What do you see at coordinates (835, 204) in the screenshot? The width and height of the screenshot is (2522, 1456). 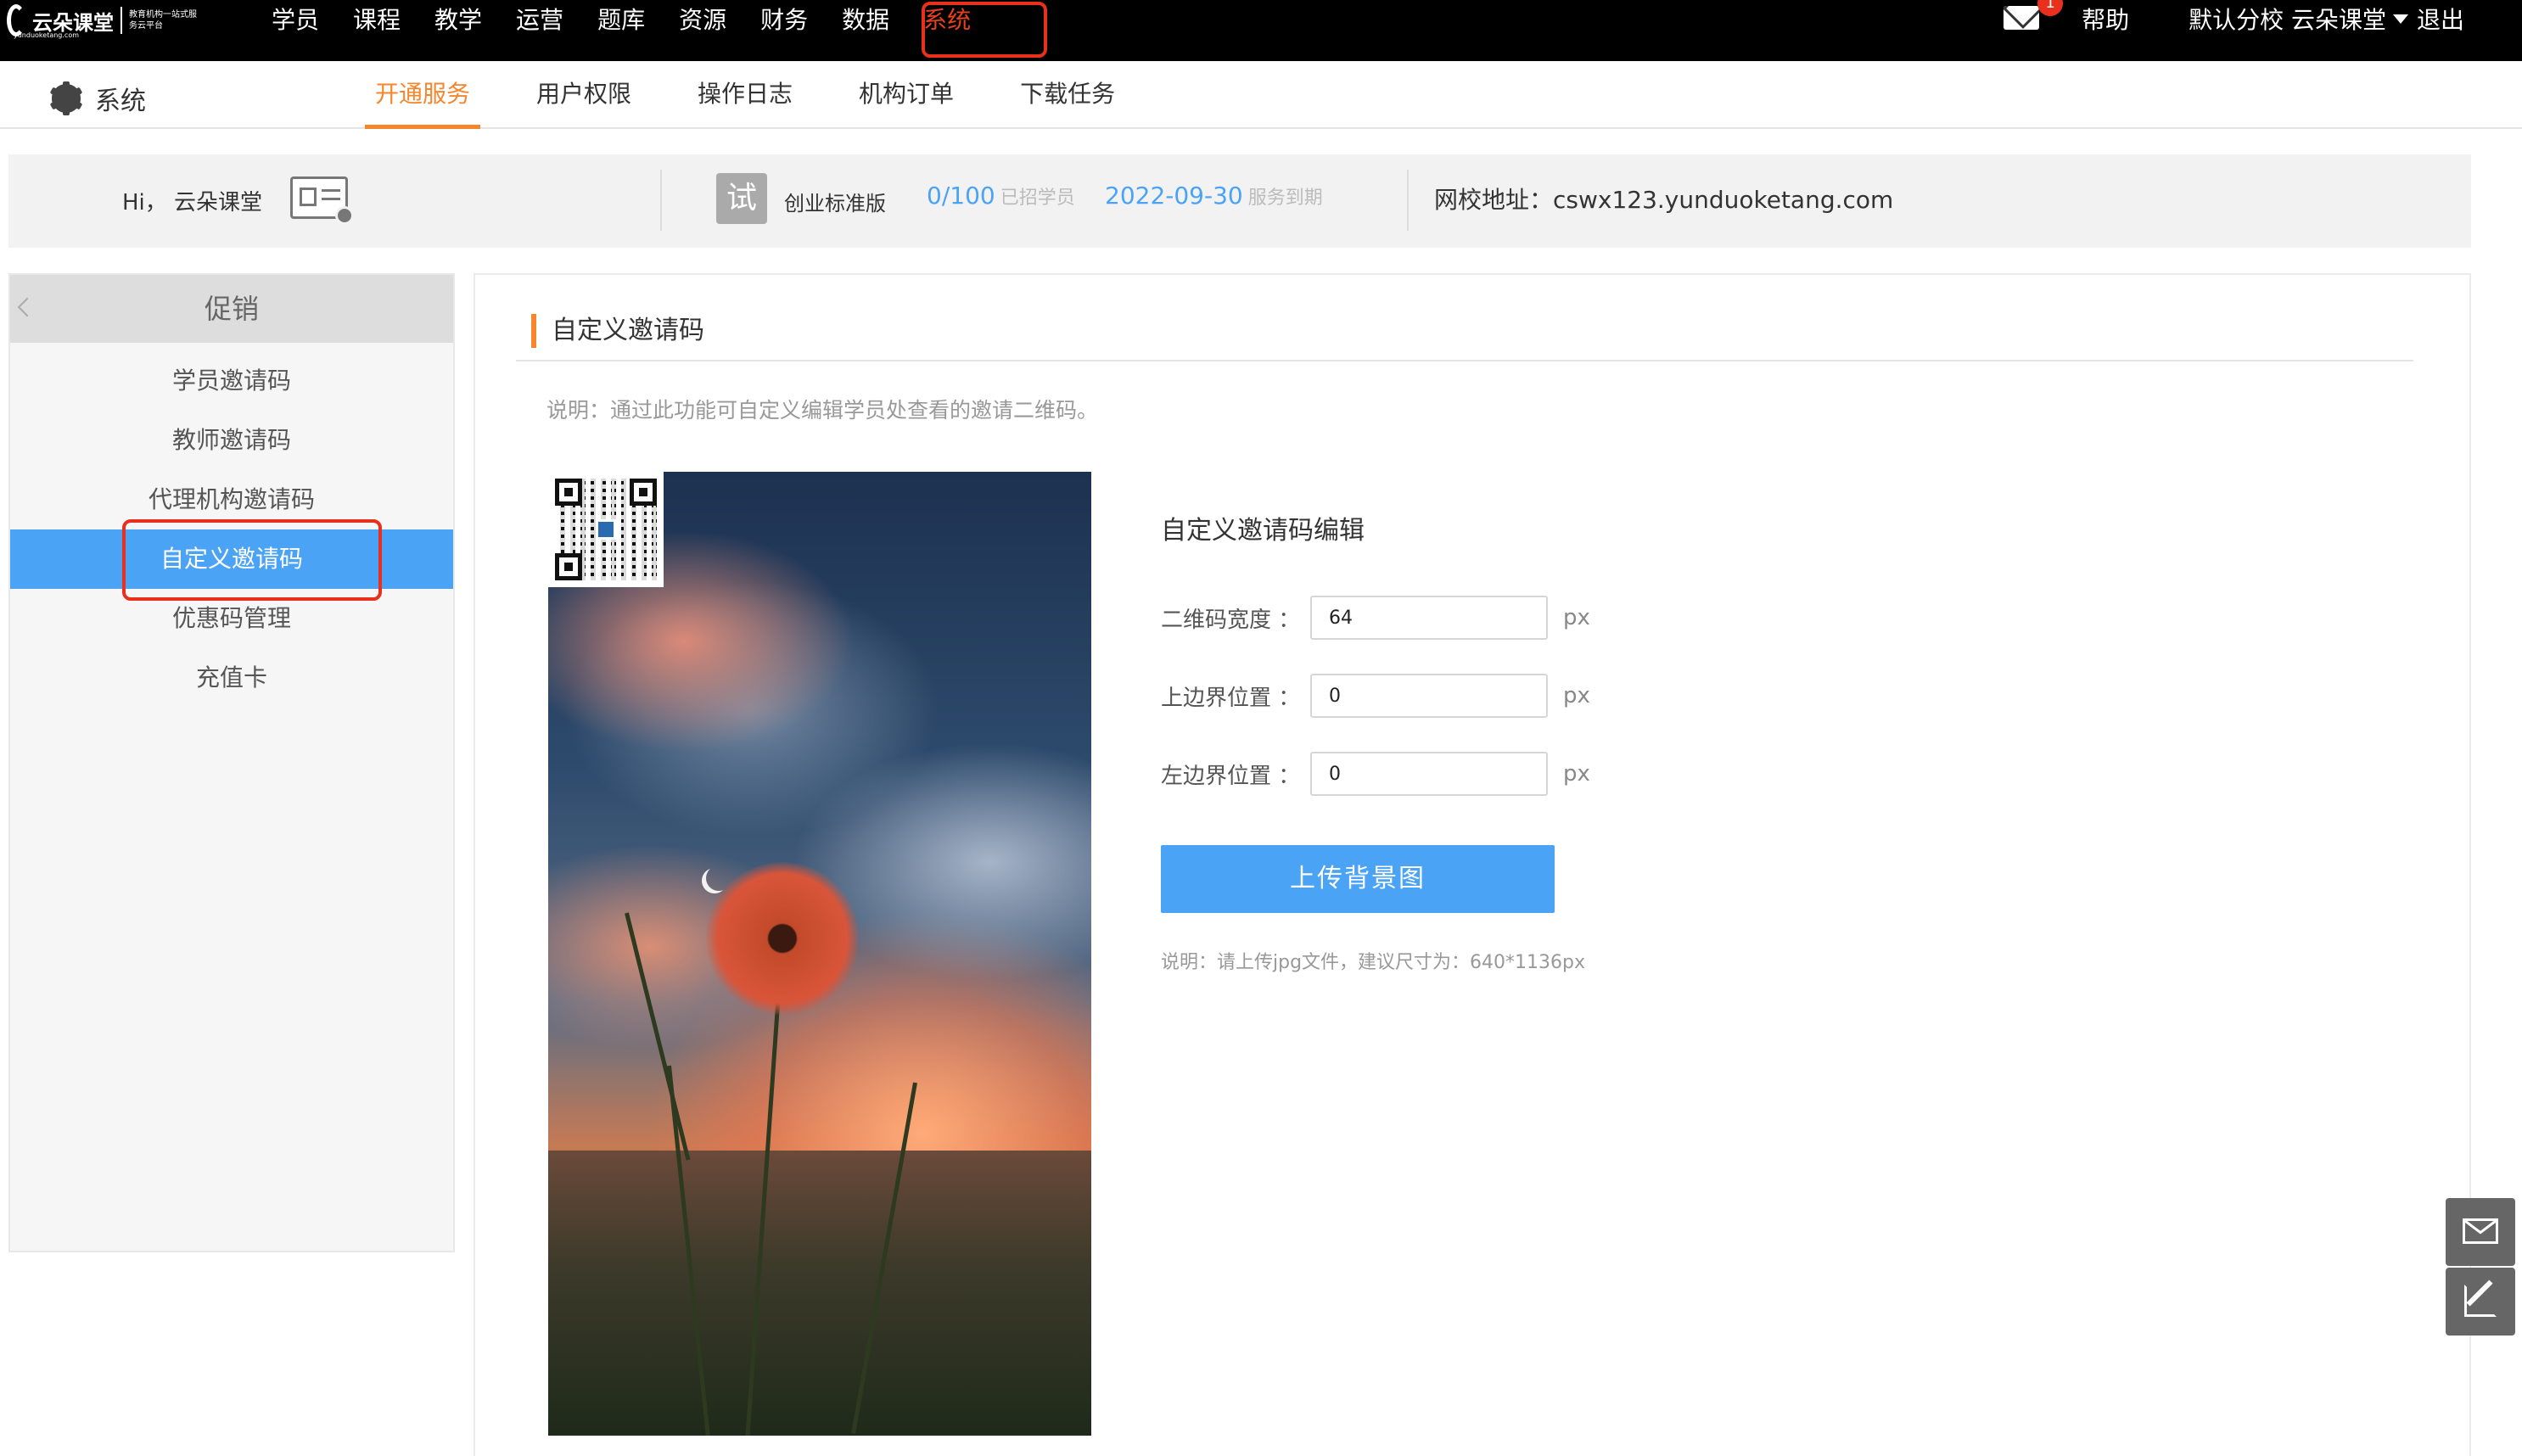 I see `edition-label: 创业标准版` at bounding box center [835, 204].